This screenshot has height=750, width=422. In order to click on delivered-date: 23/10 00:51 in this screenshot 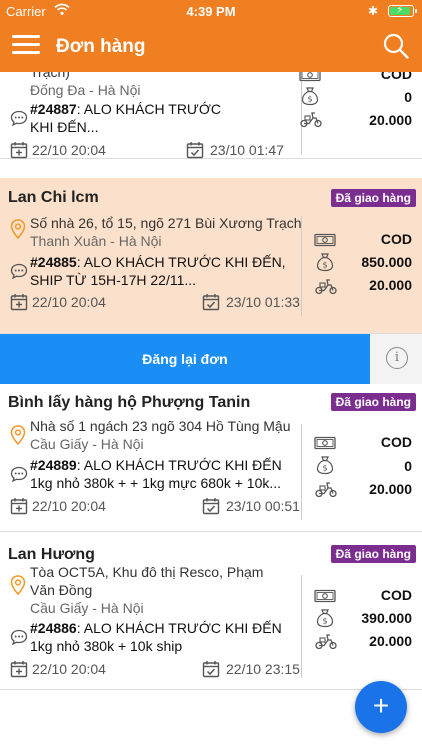, I will do `click(263, 506)`.